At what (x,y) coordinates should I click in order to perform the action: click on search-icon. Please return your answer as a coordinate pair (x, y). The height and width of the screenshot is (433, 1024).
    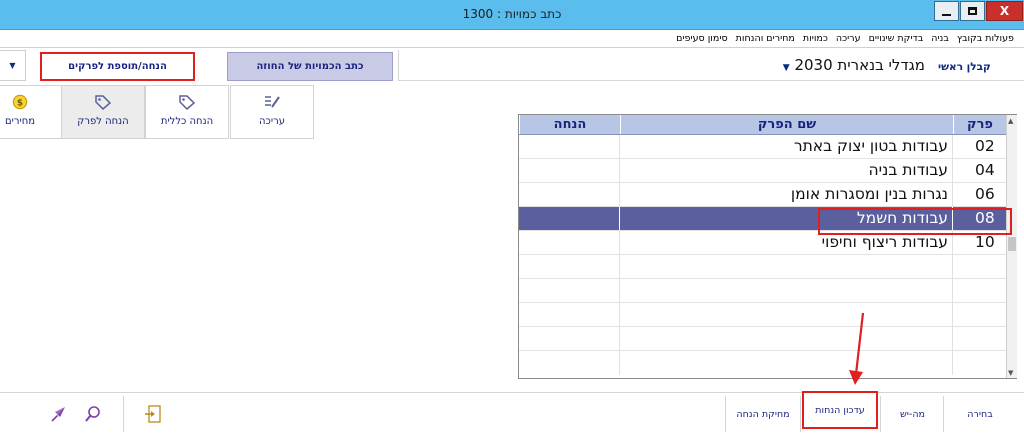
    Looking at the image, I should click on (92, 414).